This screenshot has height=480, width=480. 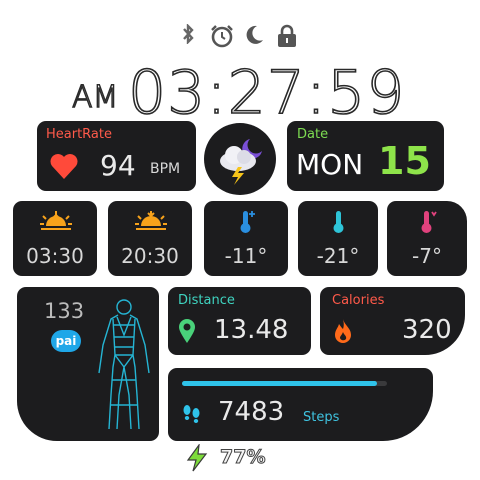 I want to click on heart-rate-value: 94, so click(x=118, y=165).